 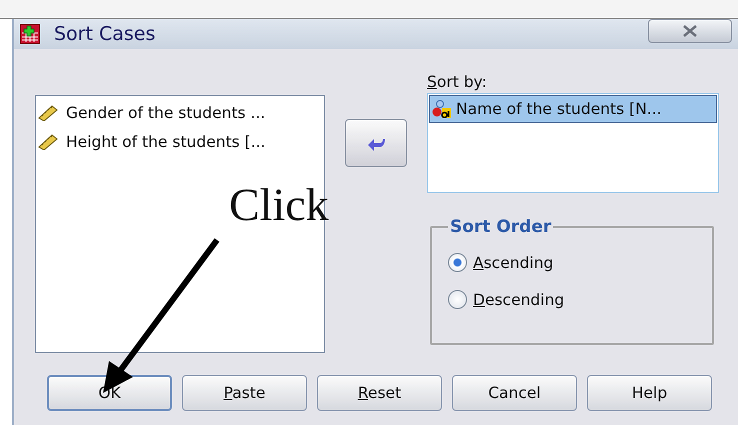 I want to click on dialog-button: Paste, so click(x=244, y=393).